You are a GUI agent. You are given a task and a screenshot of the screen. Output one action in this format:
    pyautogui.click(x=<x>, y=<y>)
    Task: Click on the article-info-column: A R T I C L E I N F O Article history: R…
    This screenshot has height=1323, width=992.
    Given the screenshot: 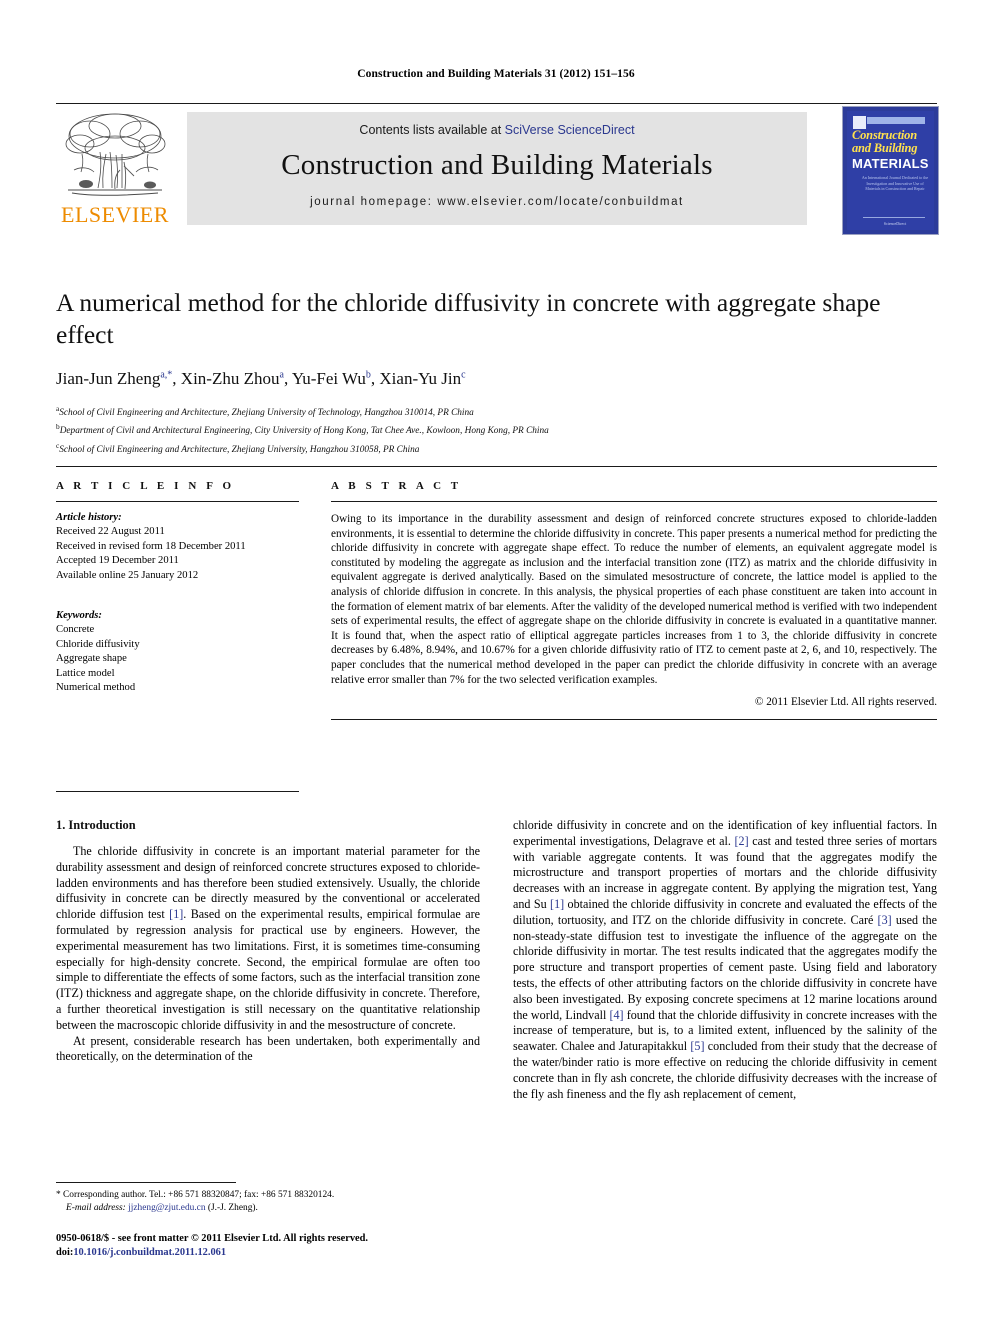 What is the action you would take?
    pyautogui.click(x=177, y=636)
    